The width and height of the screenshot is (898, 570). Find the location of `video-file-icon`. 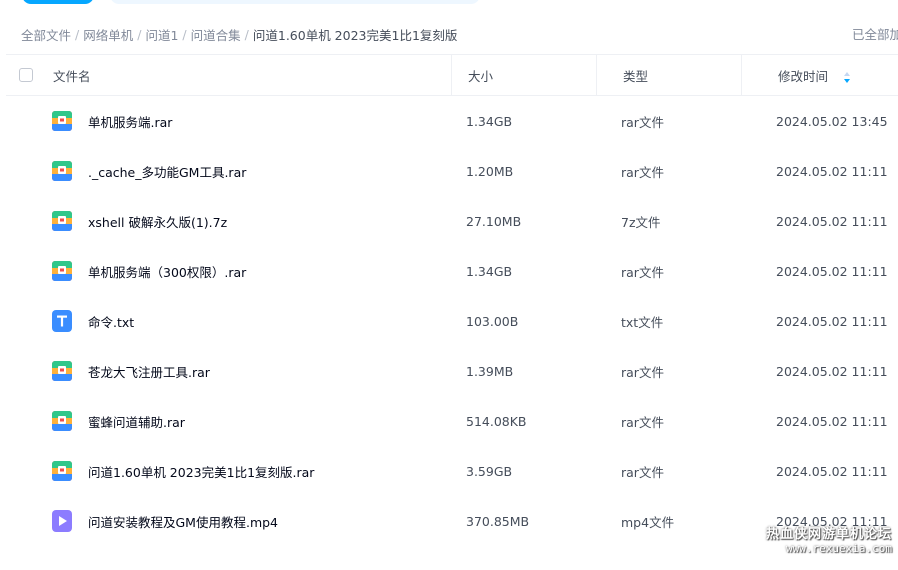

video-file-icon is located at coordinates (62, 521).